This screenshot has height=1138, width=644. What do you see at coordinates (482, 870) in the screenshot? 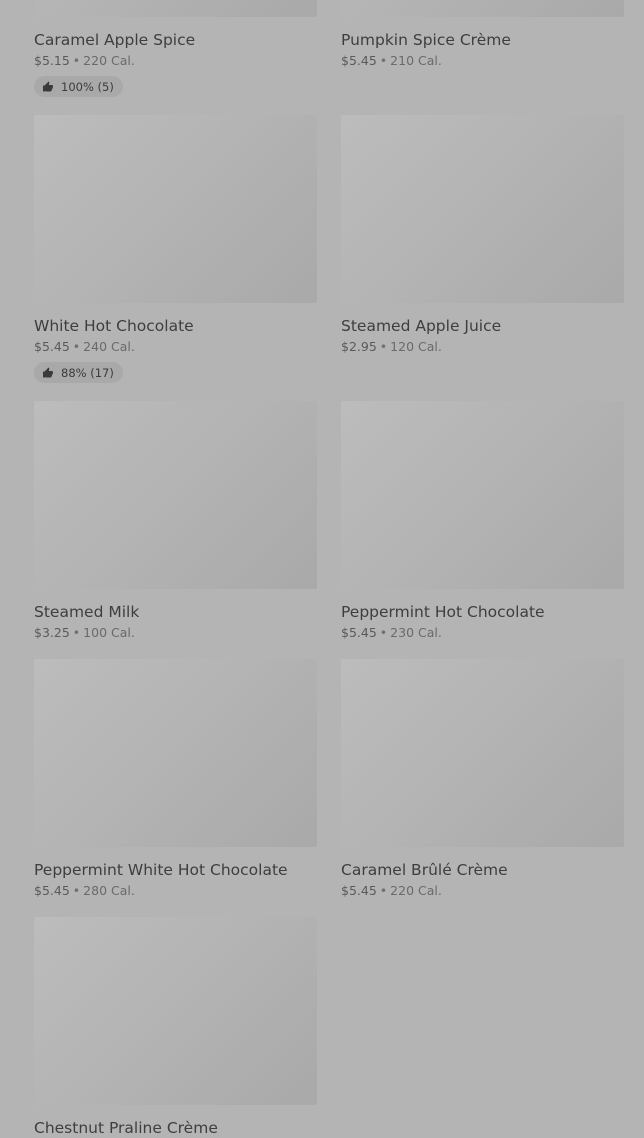
I see `product-name: Caramel Brûlé Crème` at bounding box center [482, 870].